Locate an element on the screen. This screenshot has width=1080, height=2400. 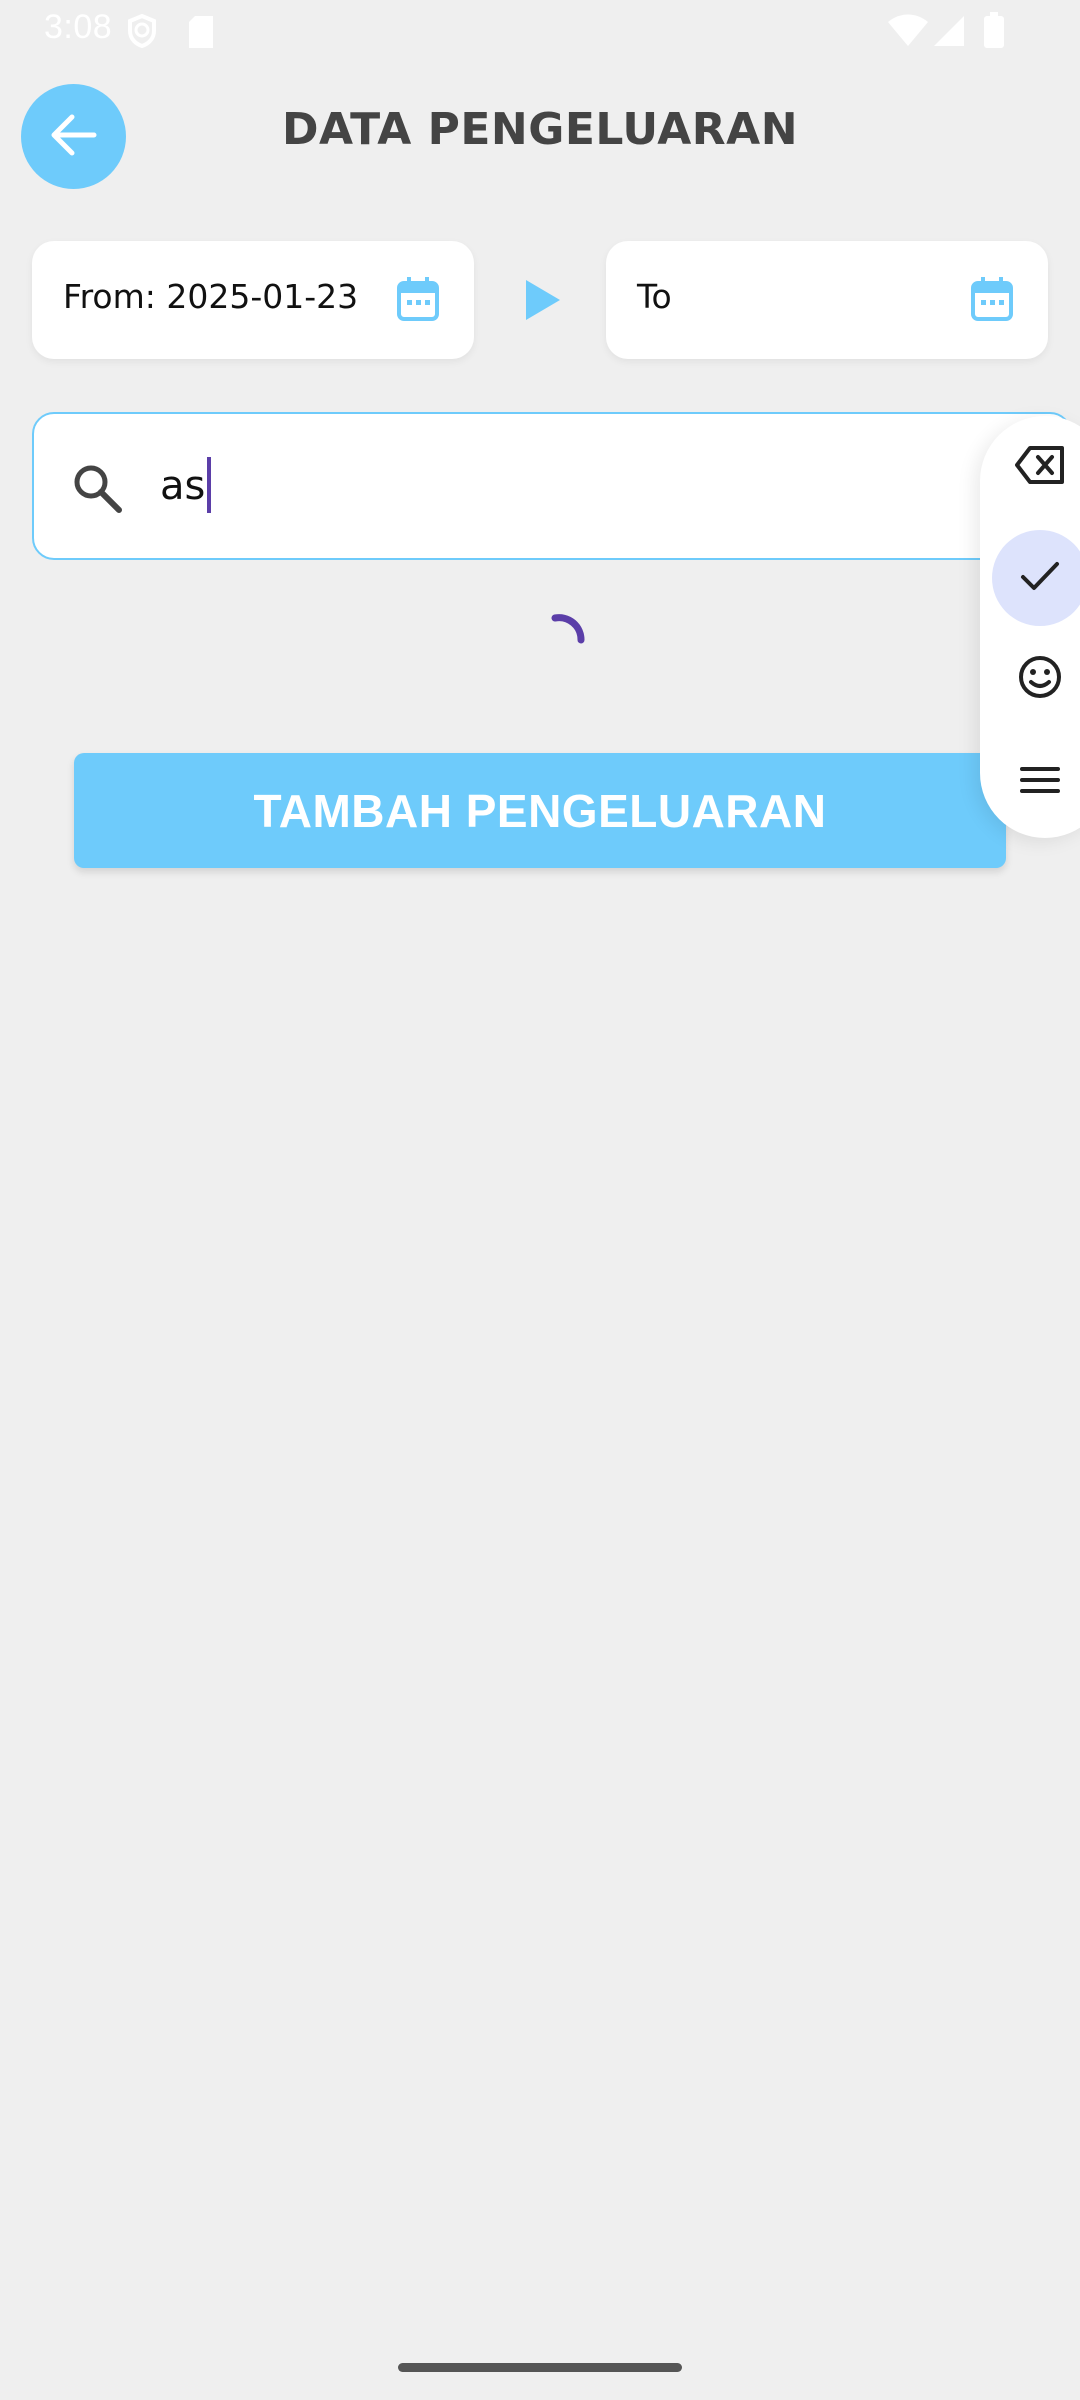
date-from-label: From: 2025-01-23 is located at coordinates (211, 296).